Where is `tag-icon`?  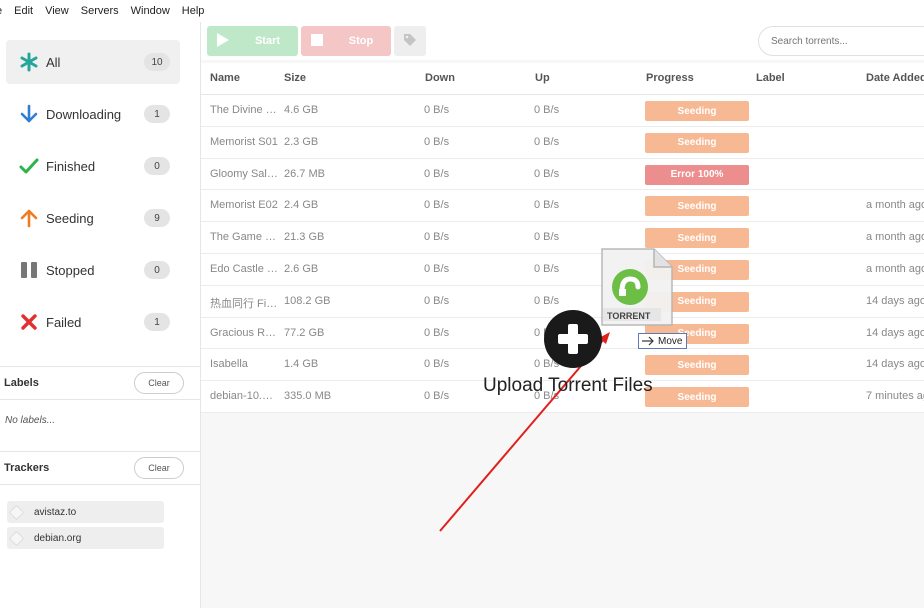 tag-icon is located at coordinates (410, 41).